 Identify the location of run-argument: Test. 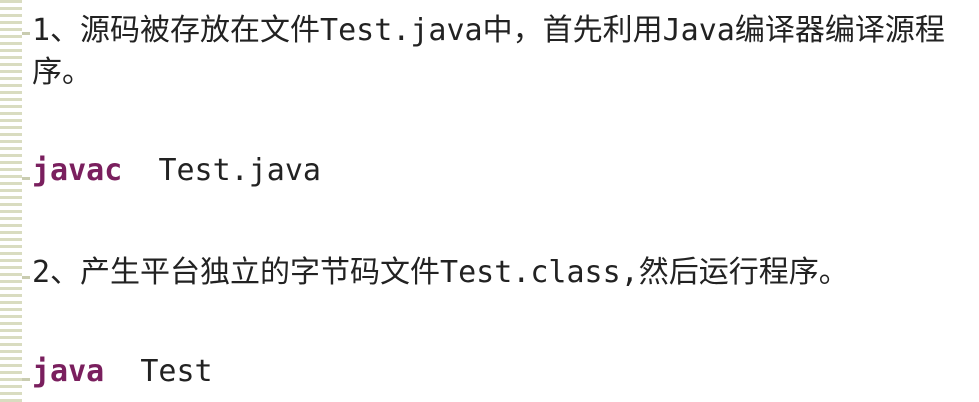
(176, 371).